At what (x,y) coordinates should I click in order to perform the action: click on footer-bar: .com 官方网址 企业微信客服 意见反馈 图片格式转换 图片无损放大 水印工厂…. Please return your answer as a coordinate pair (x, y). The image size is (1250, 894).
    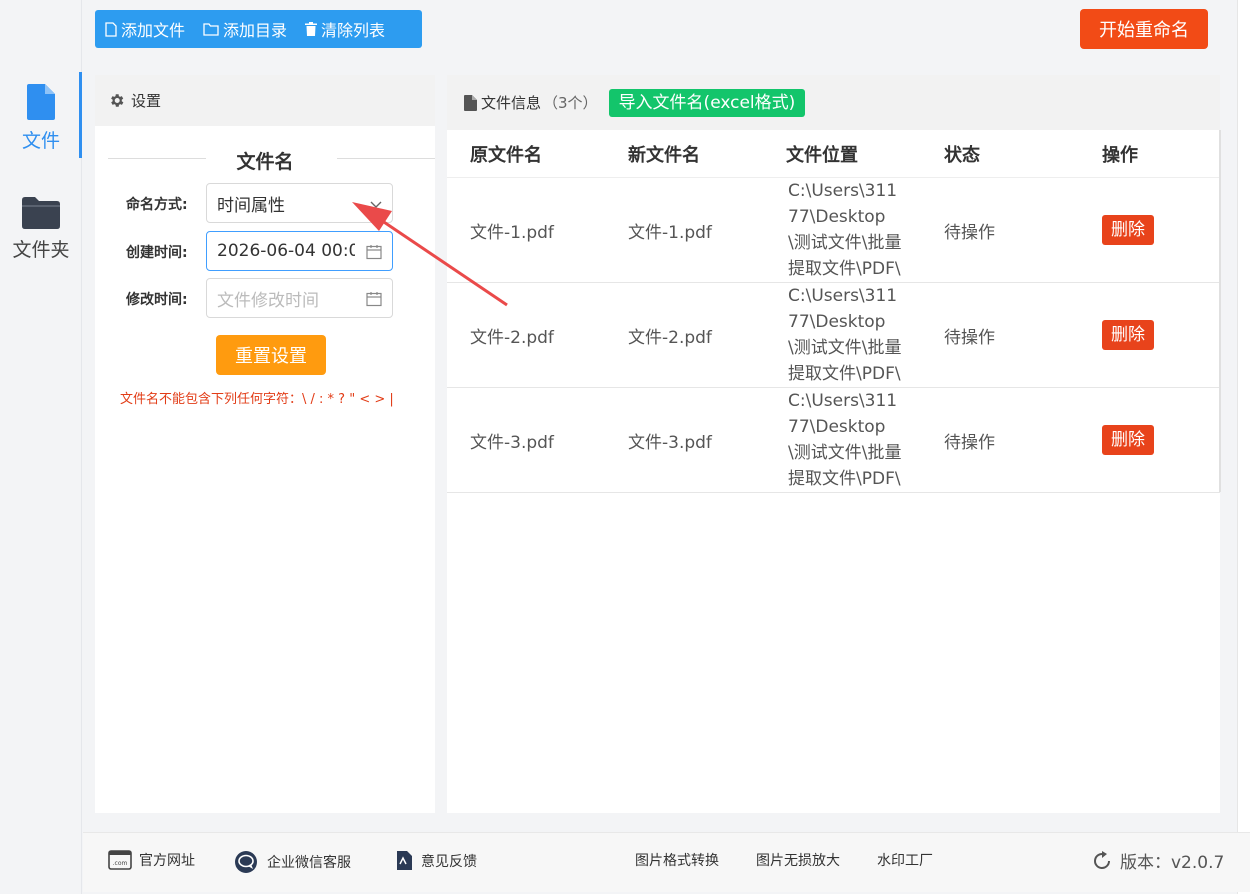
    Looking at the image, I should click on (666, 862).